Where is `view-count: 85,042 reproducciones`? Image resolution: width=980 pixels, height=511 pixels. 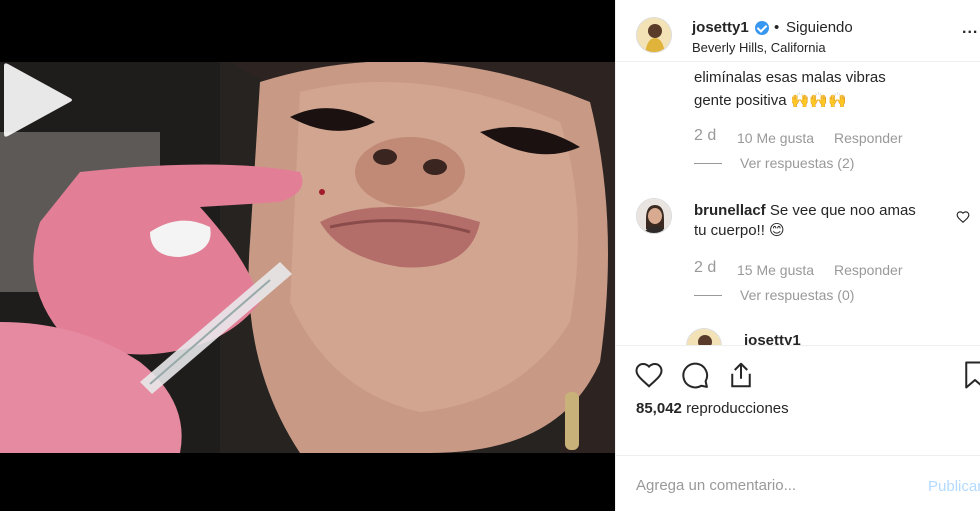 view-count: 85,042 reproducciones is located at coordinates (712, 408).